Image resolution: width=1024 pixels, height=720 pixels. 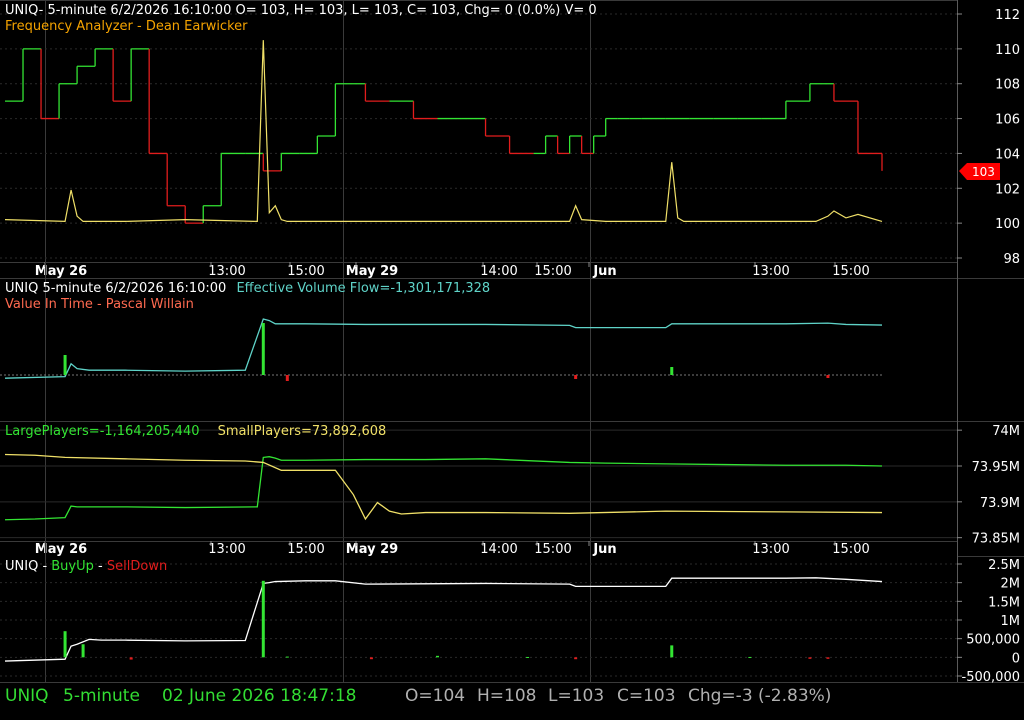 What do you see at coordinates (1007, 85) in the screenshot?
I see `axis-tick-label: 108` at bounding box center [1007, 85].